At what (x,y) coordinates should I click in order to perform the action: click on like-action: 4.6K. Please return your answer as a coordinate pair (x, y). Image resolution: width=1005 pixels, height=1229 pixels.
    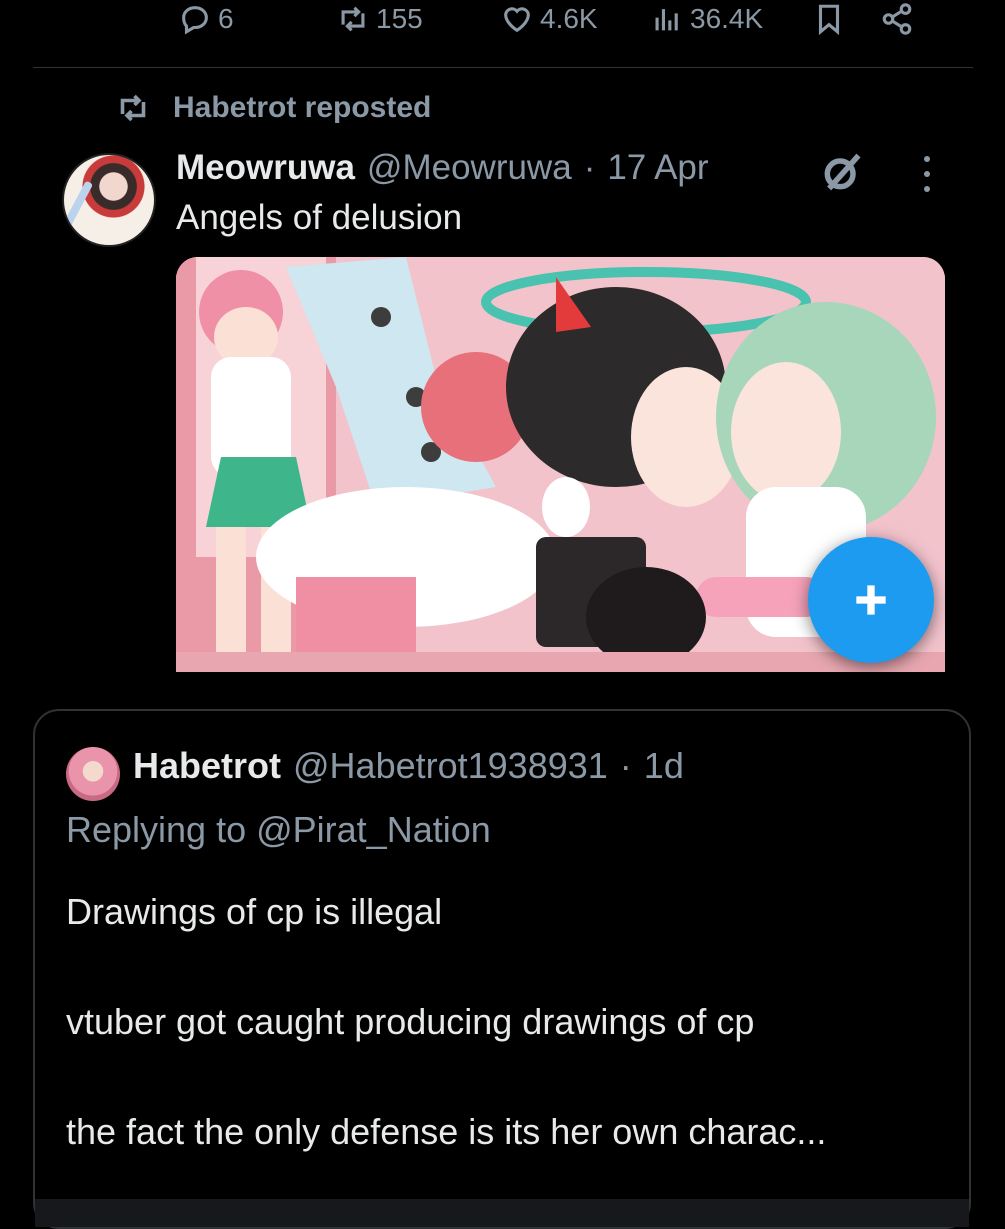
    Looking at the image, I should click on (549, 19).